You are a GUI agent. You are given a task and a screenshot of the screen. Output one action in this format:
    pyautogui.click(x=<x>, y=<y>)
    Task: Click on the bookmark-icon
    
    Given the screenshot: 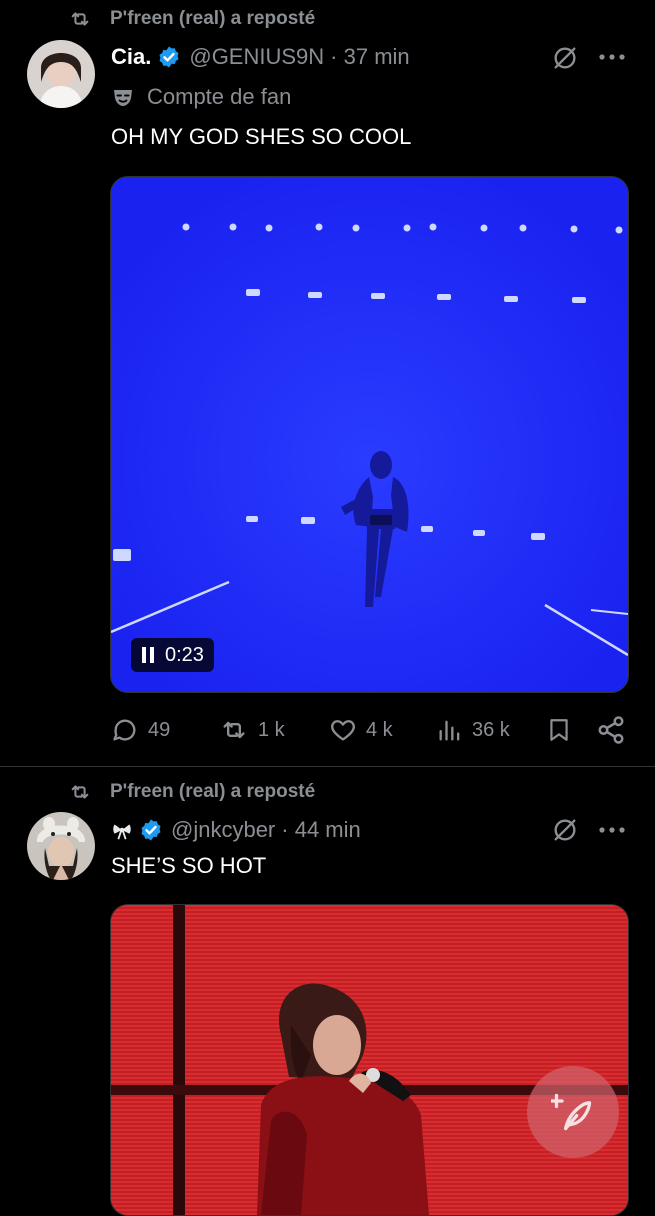 What is the action you would take?
    pyautogui.click(x=559, y=730)
    